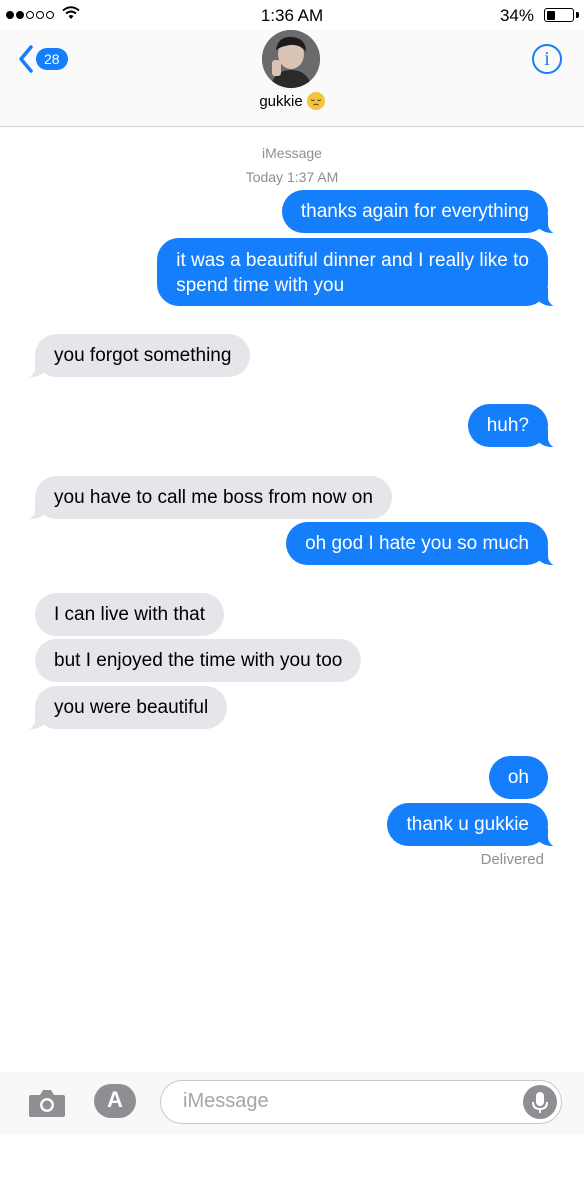  Describe the element at coordinates (518, 777) in the screenshot. I see `outgoing-message: oh` at that location.